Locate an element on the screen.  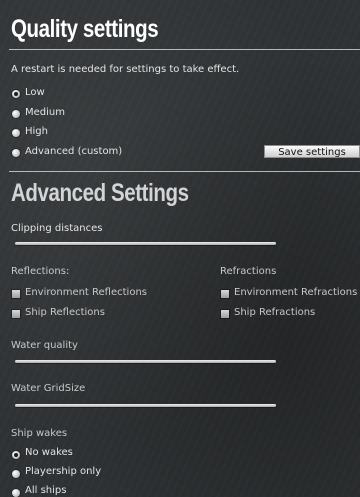
ship-refractions-label: Ship Refractions is located at coordinates (274, 312).